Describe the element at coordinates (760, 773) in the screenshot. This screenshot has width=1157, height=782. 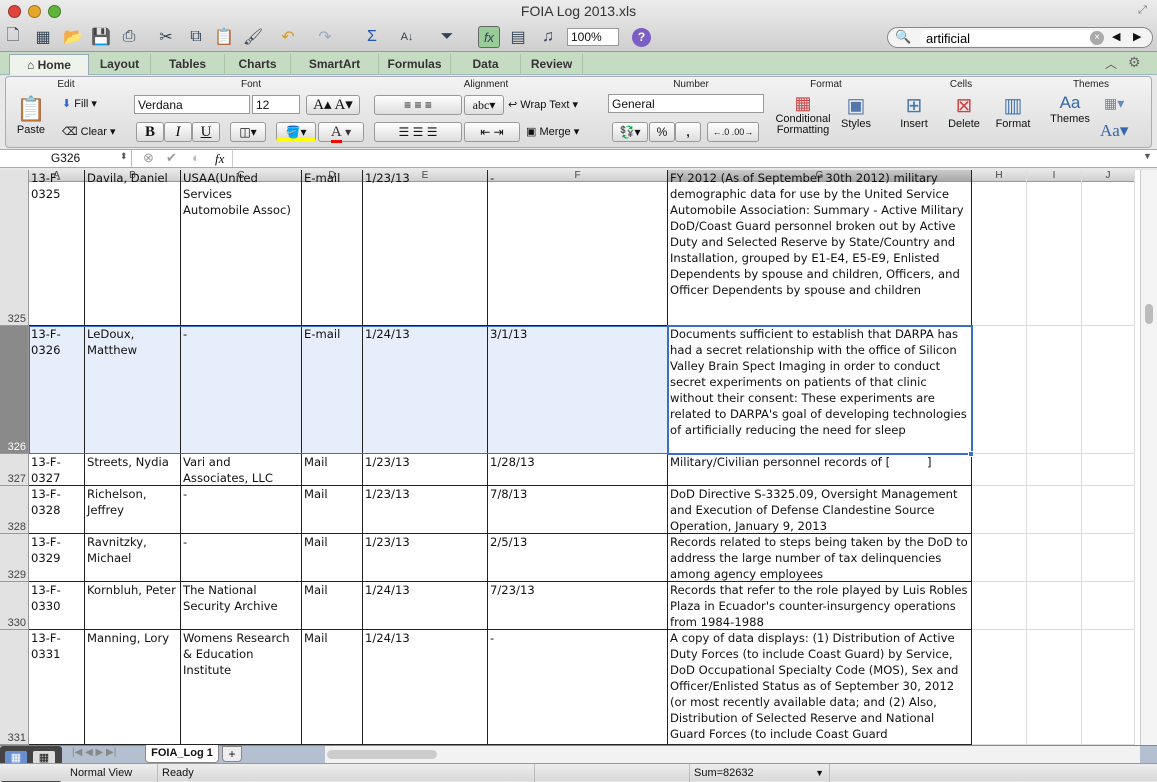
I see `status-sum: Sum=82632 ▼` at that location.